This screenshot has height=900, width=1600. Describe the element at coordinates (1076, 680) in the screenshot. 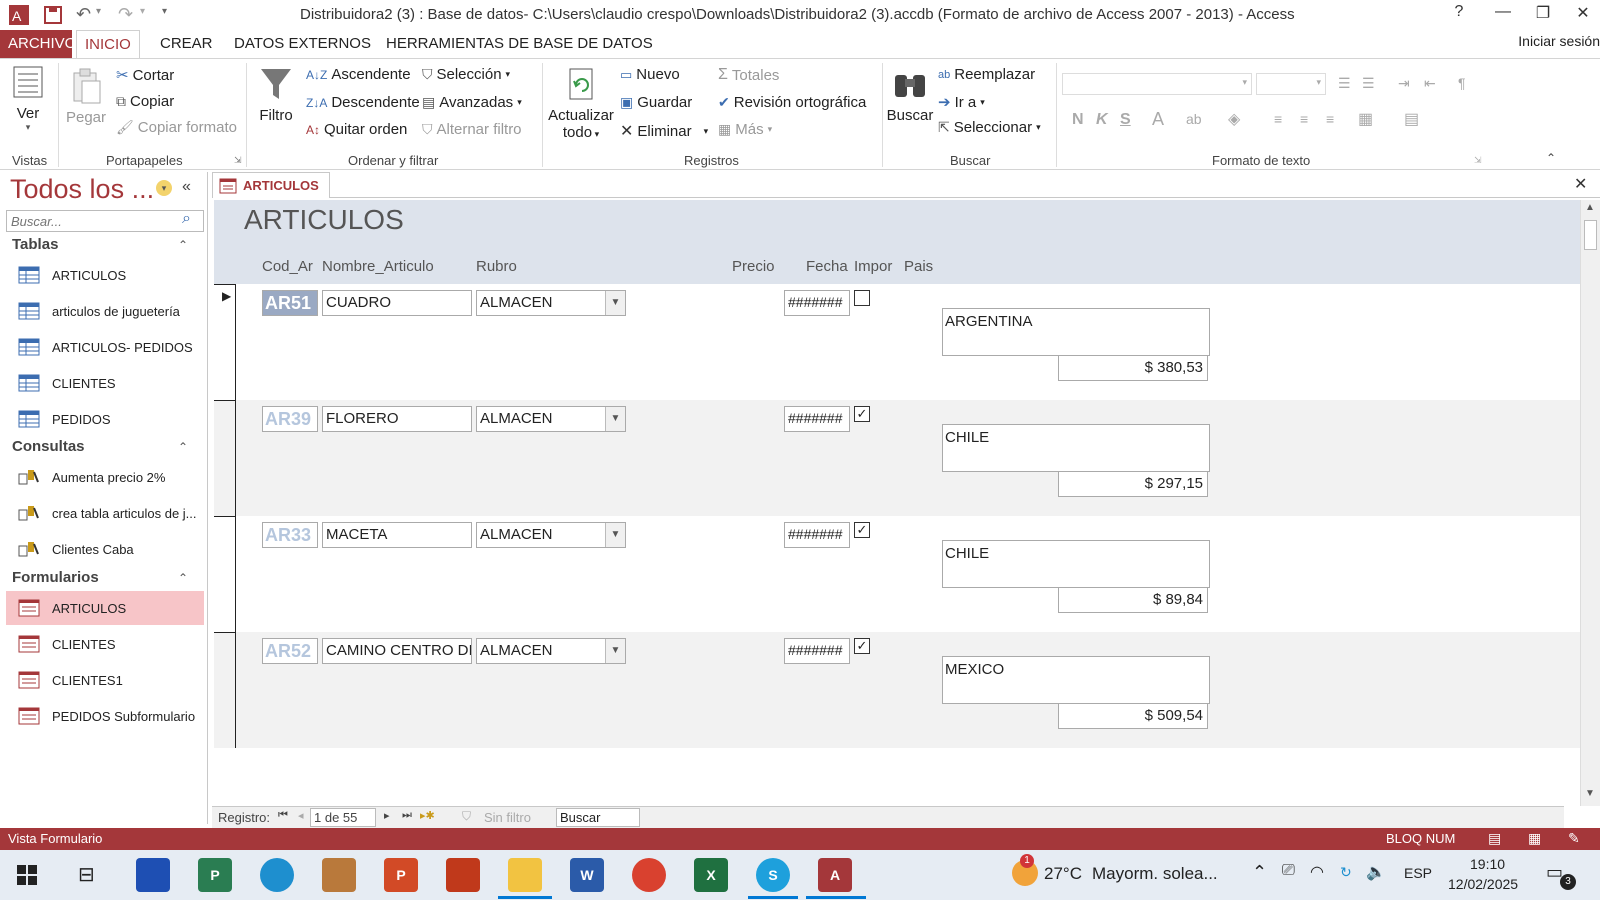

I see `pais-field: MEXICO` at that location.